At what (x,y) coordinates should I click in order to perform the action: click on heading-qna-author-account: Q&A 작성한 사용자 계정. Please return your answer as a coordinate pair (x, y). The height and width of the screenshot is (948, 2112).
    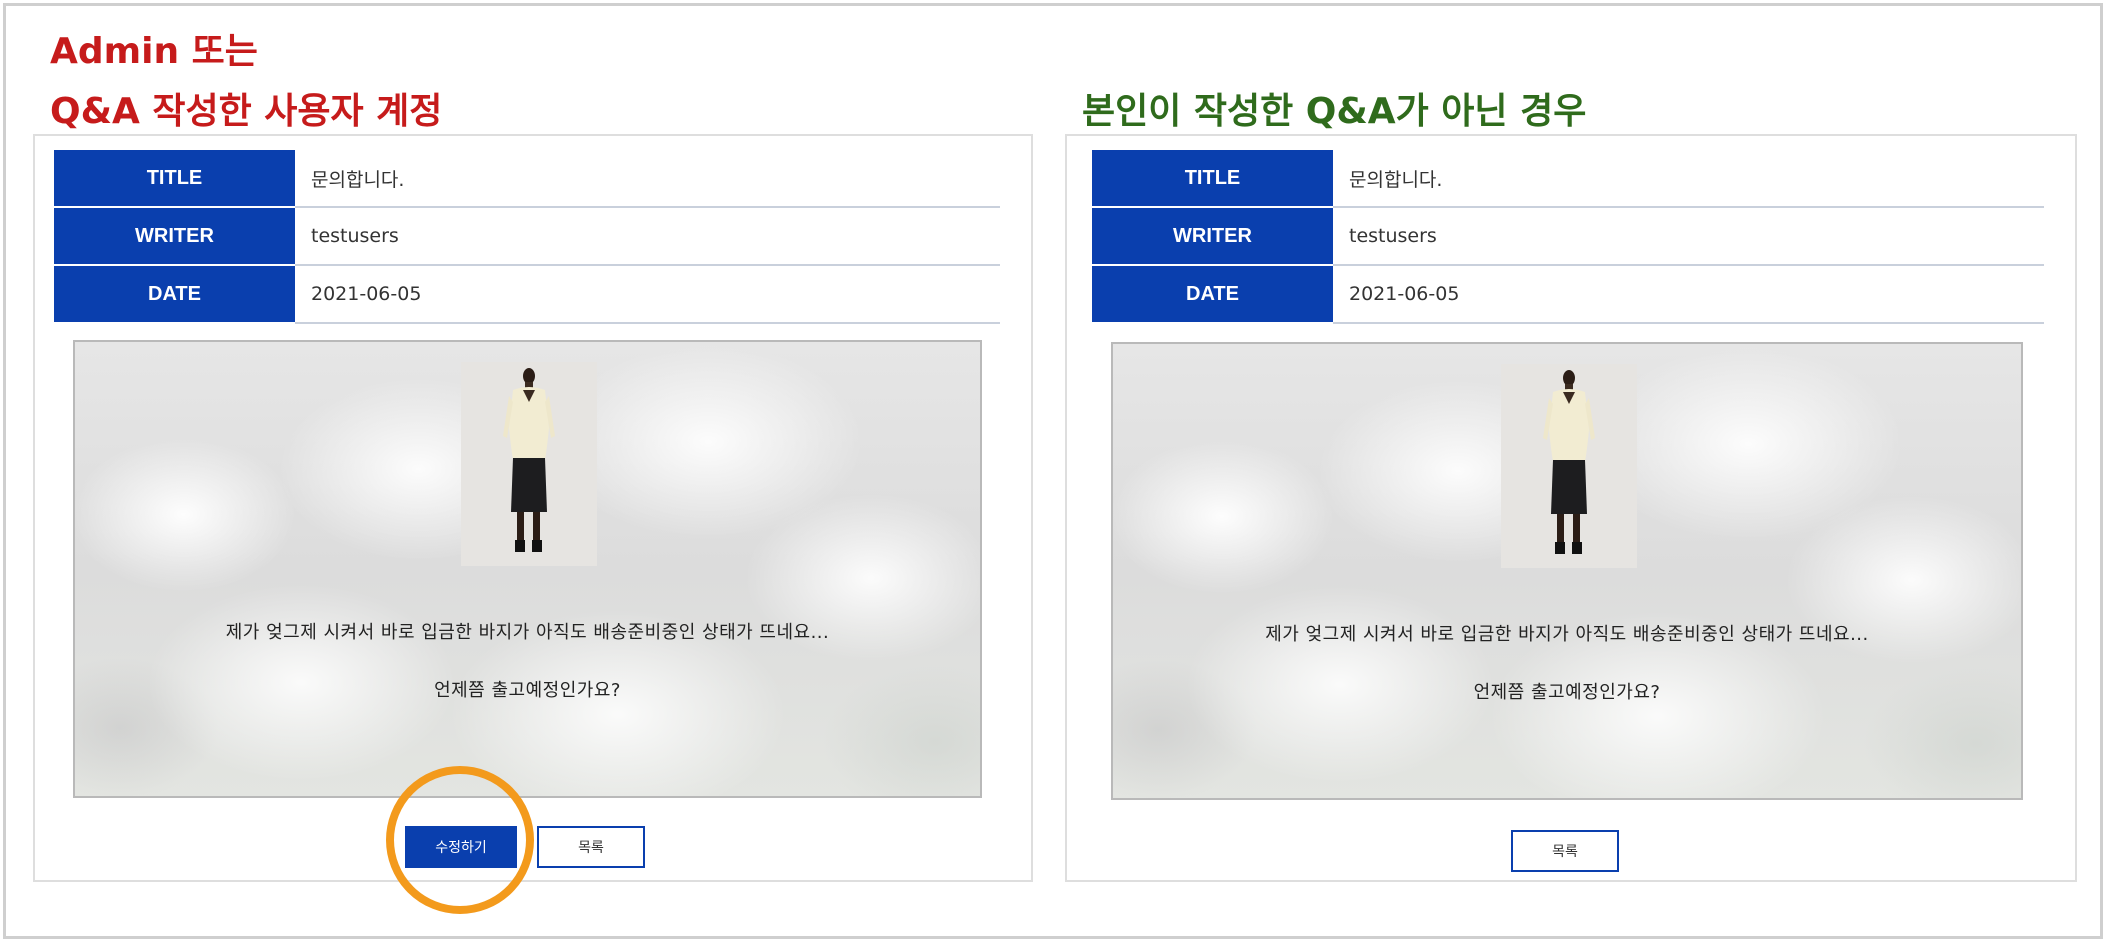
    Looking at the image, I should click on (246, 111).